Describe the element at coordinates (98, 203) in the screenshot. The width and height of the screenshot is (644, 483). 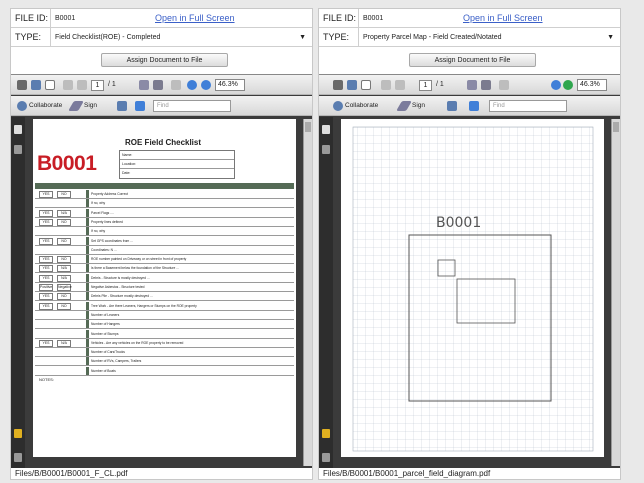
I see `row-text: If no, why` at that location.